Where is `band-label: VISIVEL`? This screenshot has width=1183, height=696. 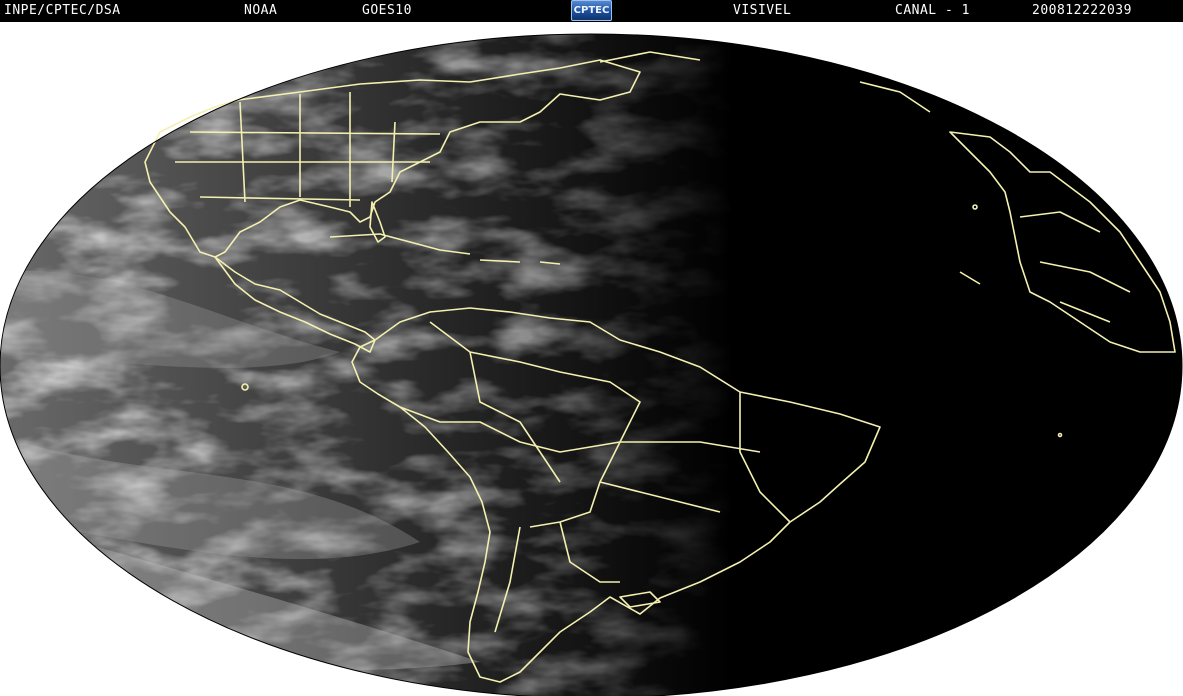 band-label: VISIVEL is located at coordinates (762, 10).